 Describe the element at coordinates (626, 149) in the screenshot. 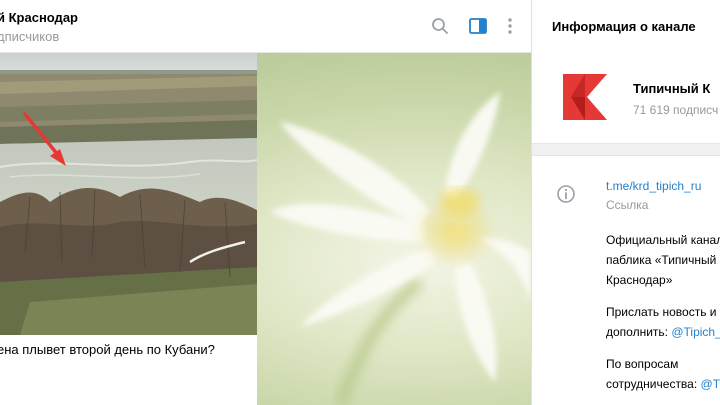

I see `panel-divider` at that location.